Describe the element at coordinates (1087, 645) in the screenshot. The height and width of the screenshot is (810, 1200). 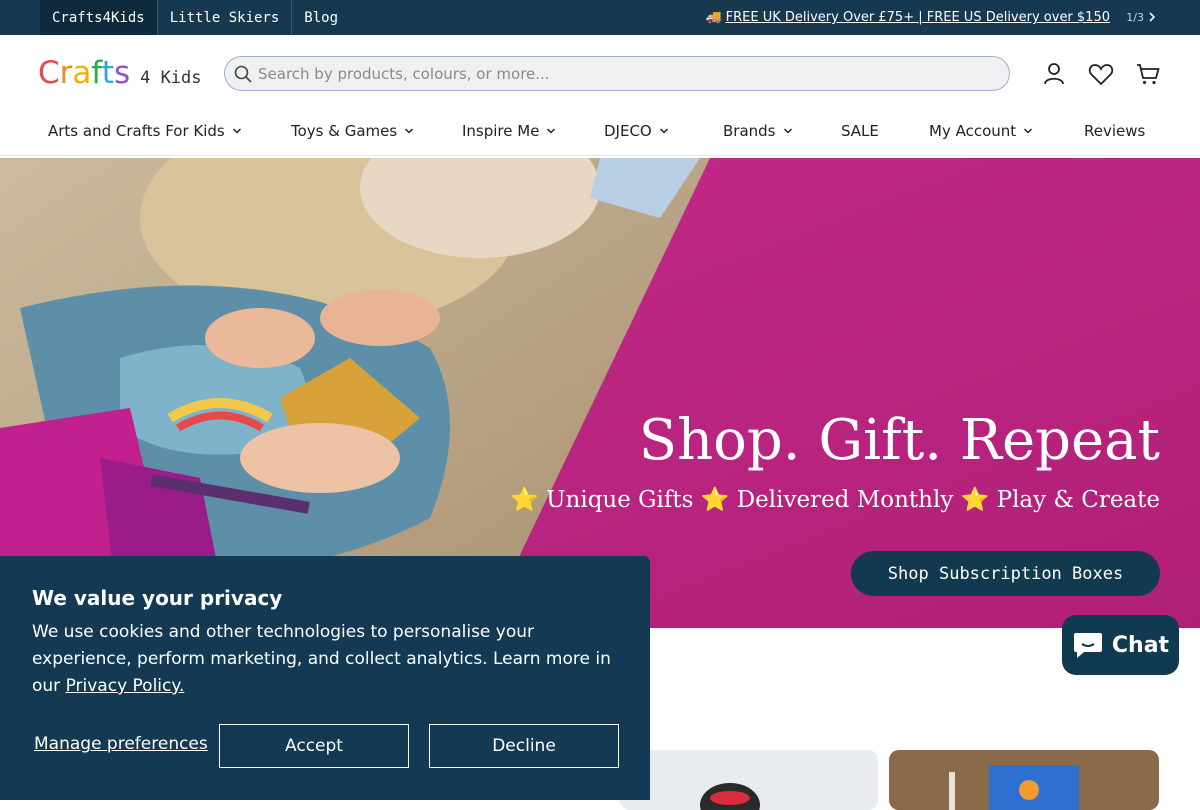
I see `chat-bubble-icon` at that location.